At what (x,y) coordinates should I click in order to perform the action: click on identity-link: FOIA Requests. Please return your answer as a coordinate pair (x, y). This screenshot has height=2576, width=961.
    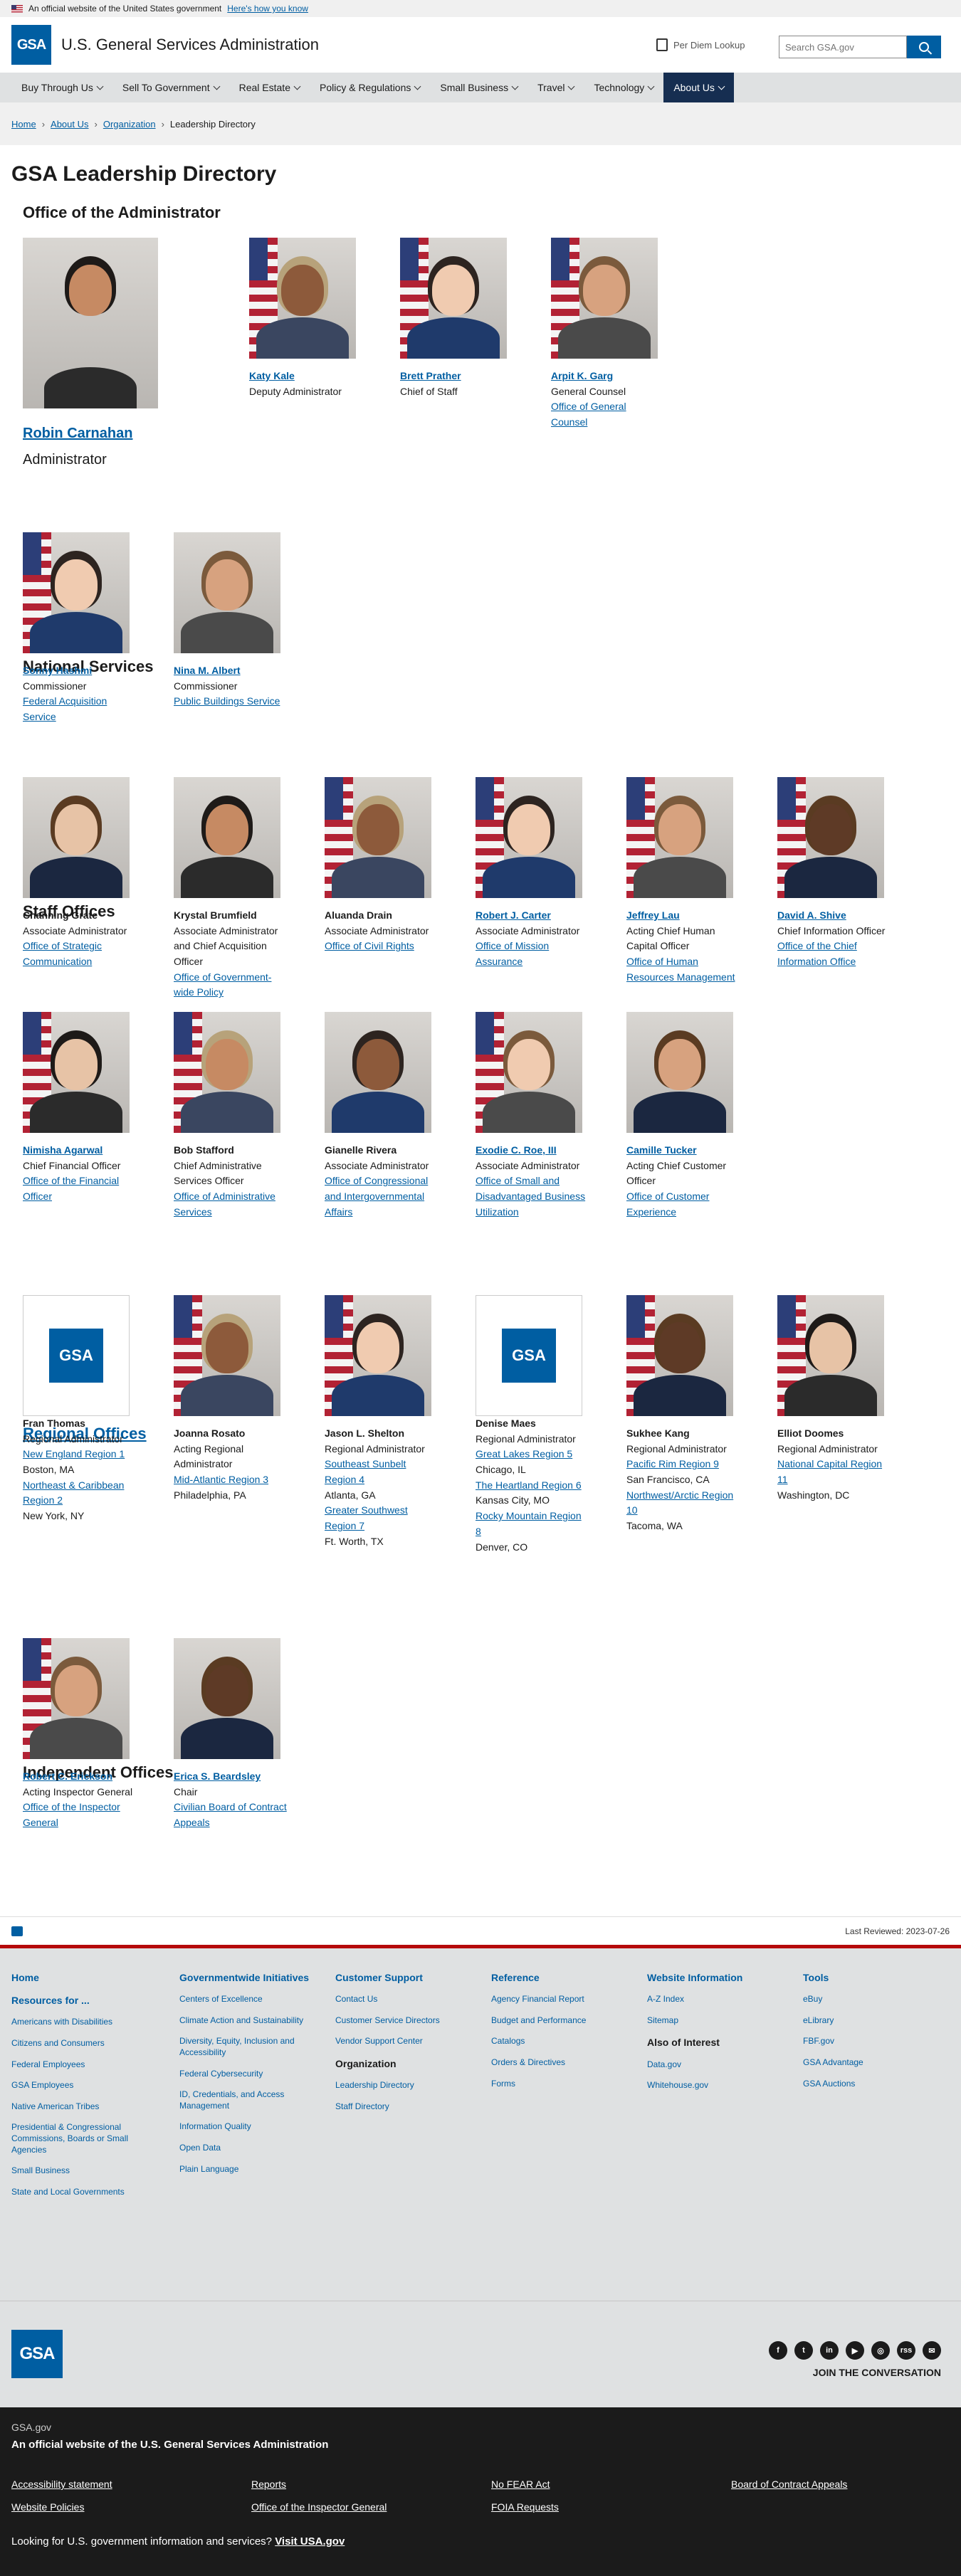
    Looking at the image, I should click on (525, 2507).